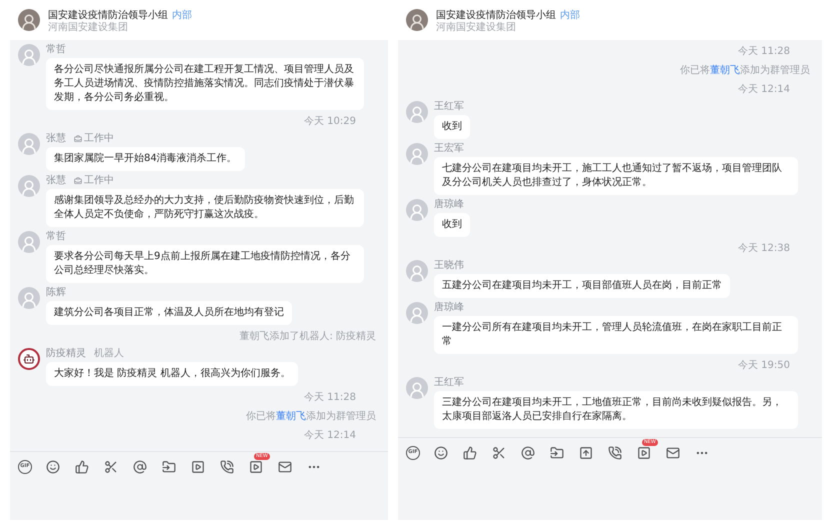 The height and width of the screenshot is (532, 832). I want to click on message-bubble: 三建分公司在建项目均未开工，工地值班正常，目前尚未收到疑似报告。另，太康项目部返洛人员已安排自行在家隔离。, so click(616, 410).